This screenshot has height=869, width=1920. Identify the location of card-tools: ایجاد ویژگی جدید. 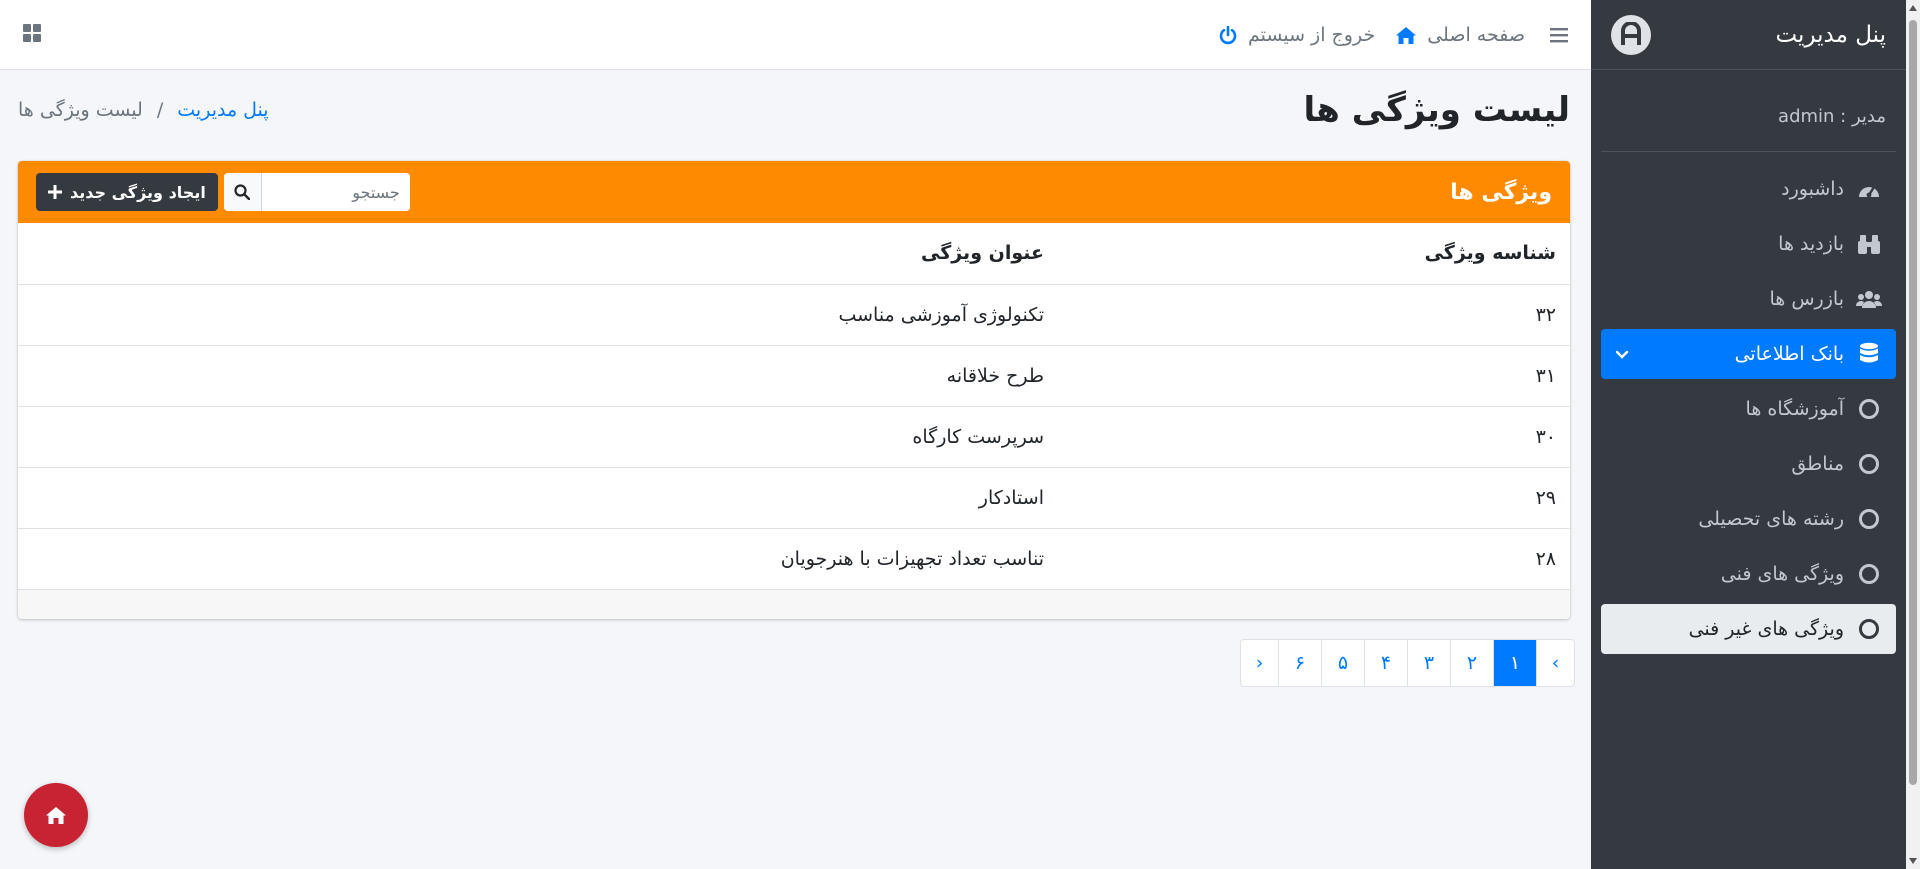
(223, 192).